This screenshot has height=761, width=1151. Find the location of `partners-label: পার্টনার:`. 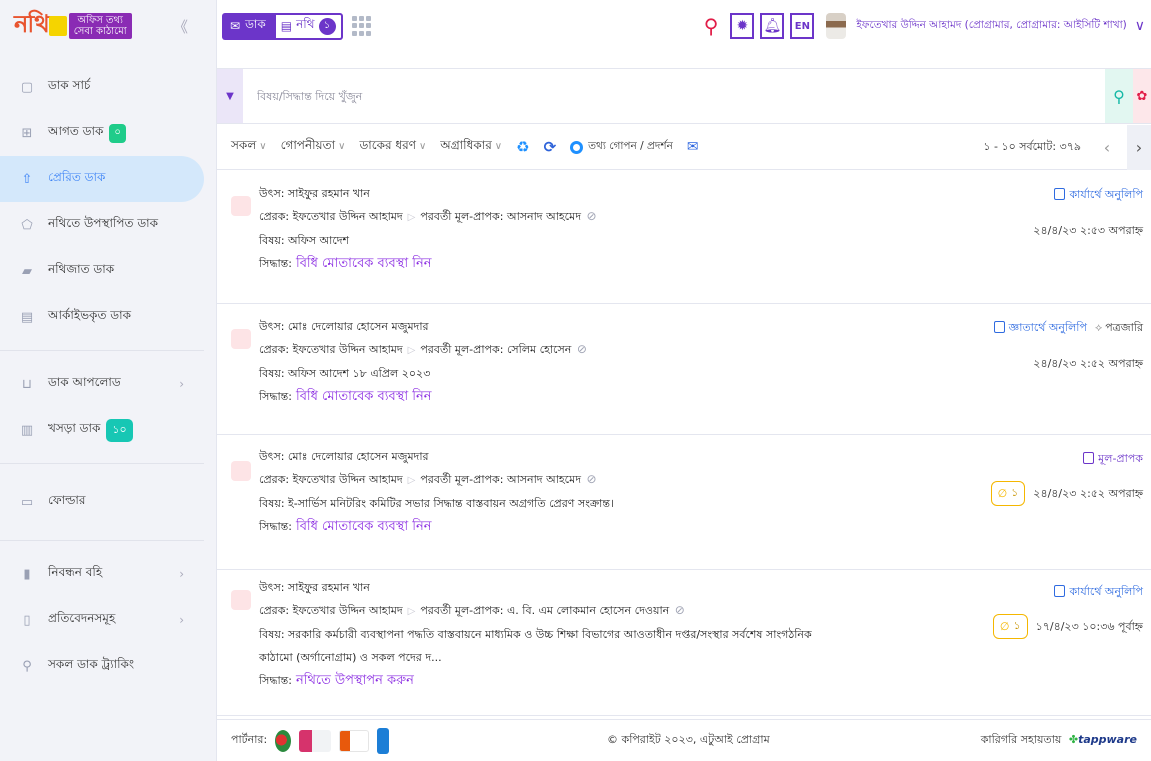

partners-label: পার্টনার: is located at coordinates (249, 739).